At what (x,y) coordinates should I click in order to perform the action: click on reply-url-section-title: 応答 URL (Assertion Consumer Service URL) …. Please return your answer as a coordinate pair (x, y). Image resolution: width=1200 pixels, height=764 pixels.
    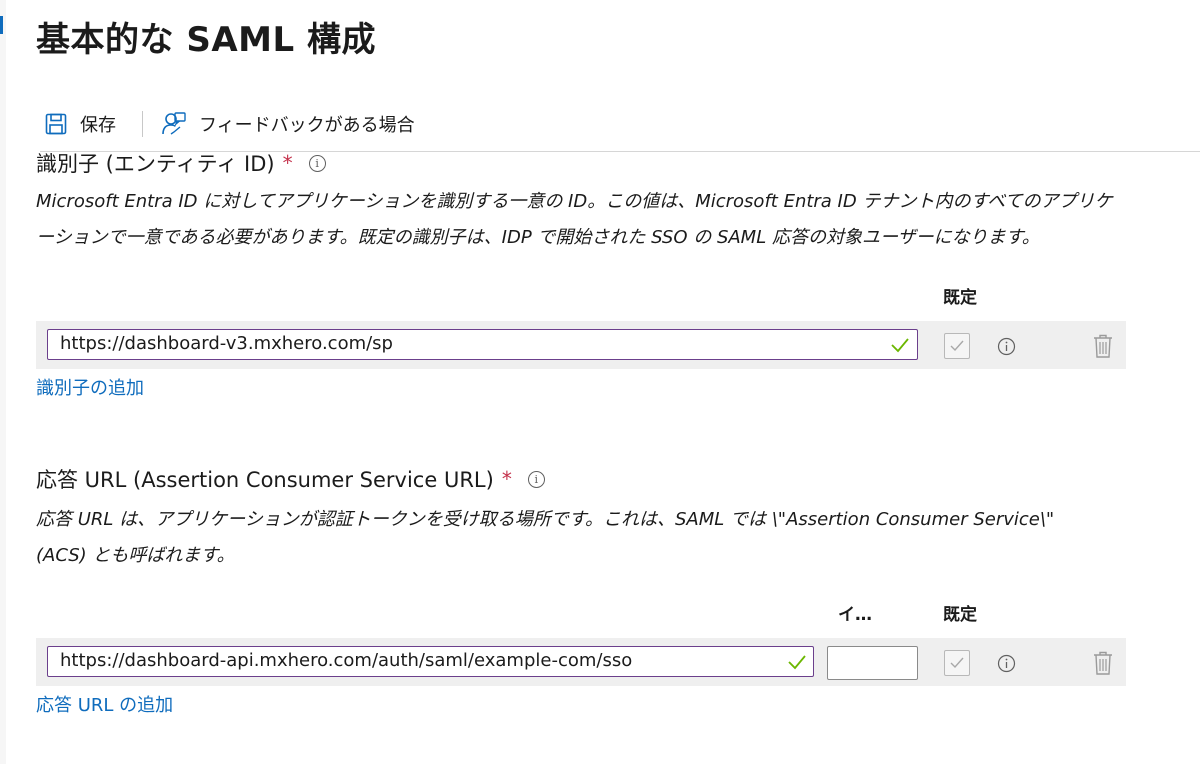
    Looking at the image, I should click on (290, 479).